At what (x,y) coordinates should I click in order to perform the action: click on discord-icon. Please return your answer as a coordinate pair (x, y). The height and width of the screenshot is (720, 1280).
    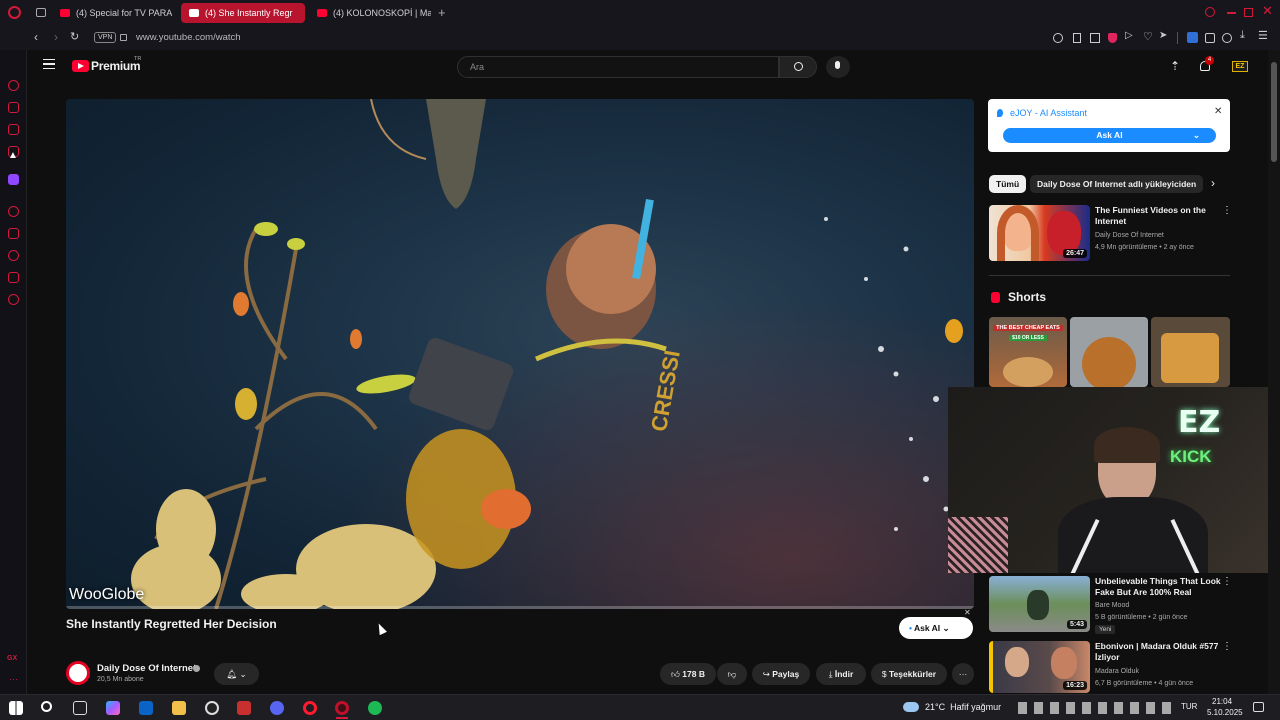
    Looking at the image, I should click on (277, 708).